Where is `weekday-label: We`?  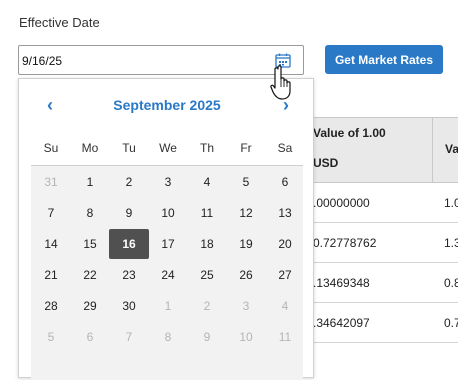
weekday-label: We is located at coordinates (168, 148).